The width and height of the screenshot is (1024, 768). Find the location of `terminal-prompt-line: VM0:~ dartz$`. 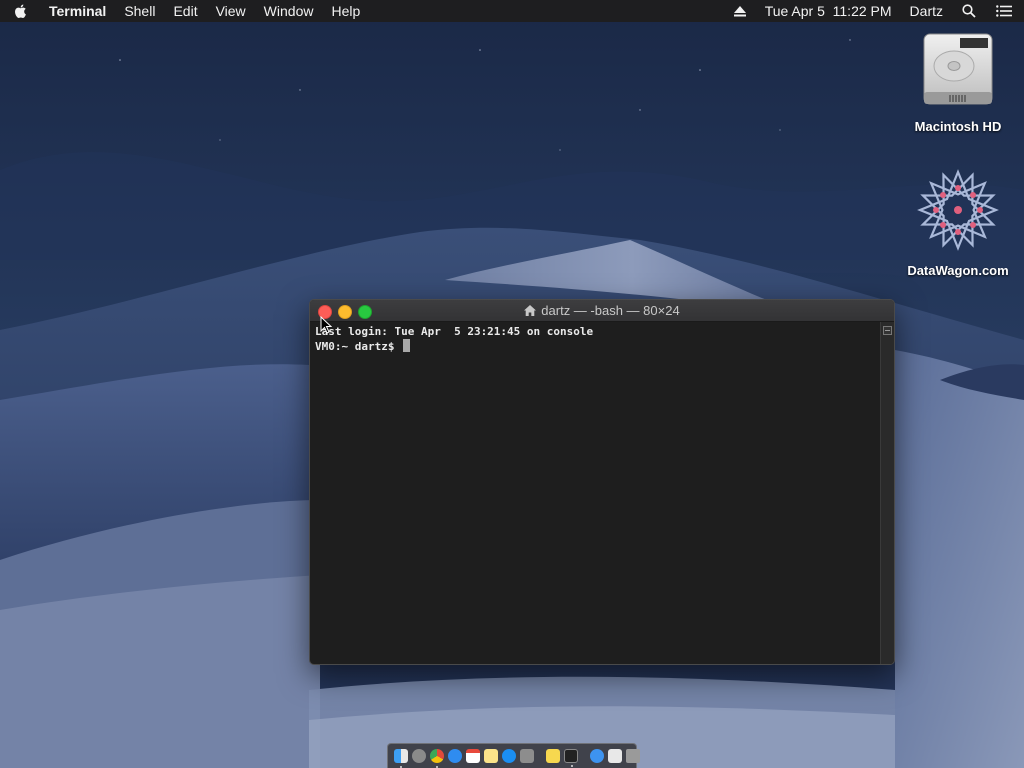

terminal-prompt-line: VM0:~ dartz$ is located at coordinates (595, 346).